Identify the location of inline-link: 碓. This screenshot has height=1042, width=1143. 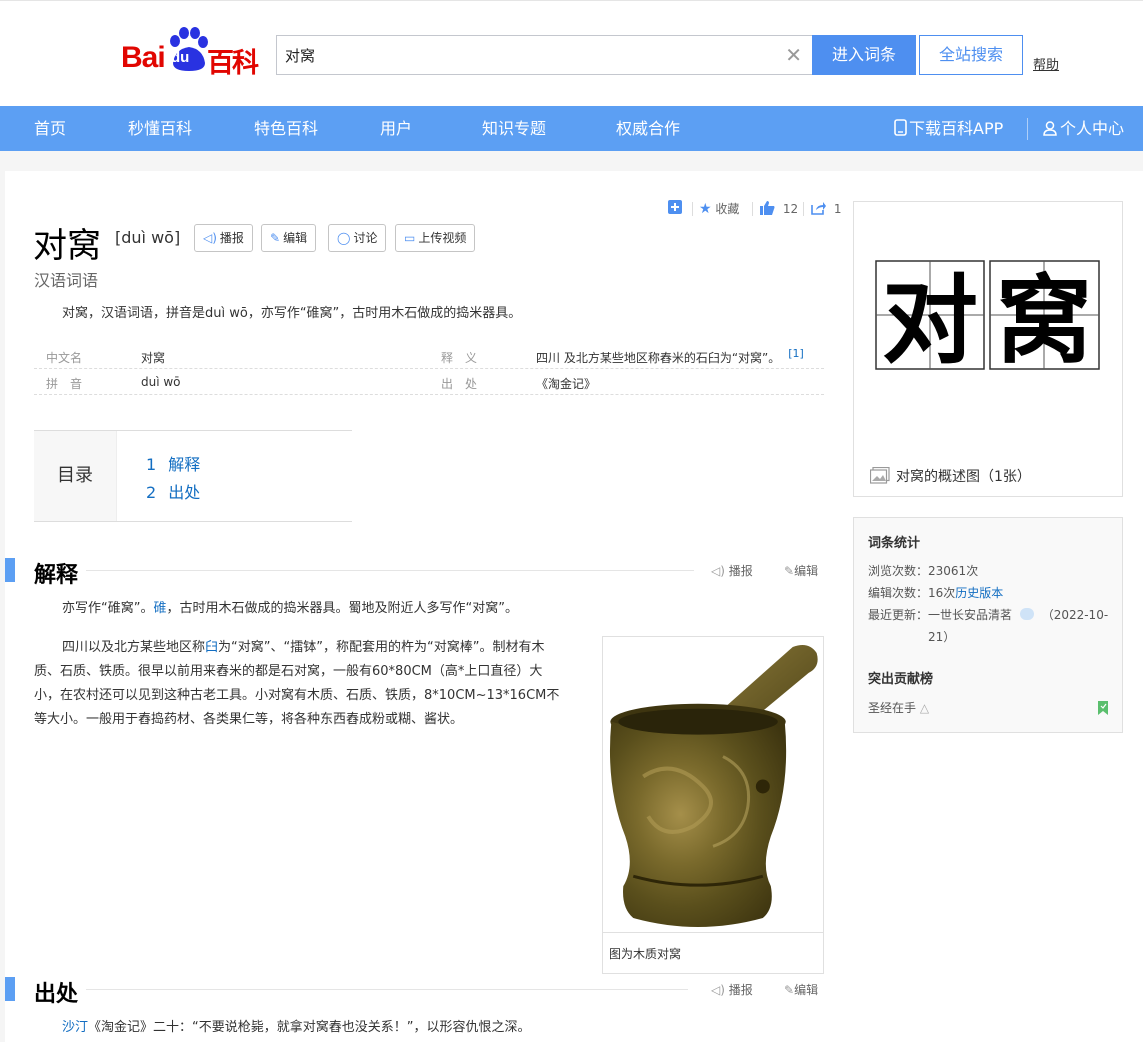
(159, 608).